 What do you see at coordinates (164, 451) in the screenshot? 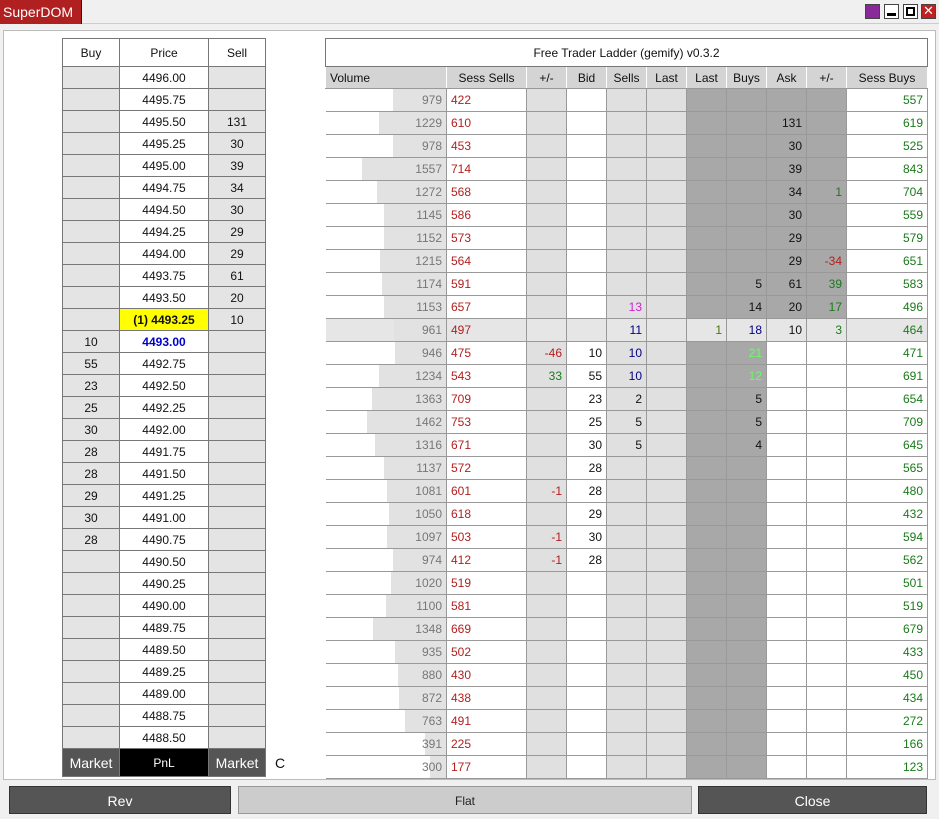
I see `price-cell: 4491.75` at bounding box center [164, 451].